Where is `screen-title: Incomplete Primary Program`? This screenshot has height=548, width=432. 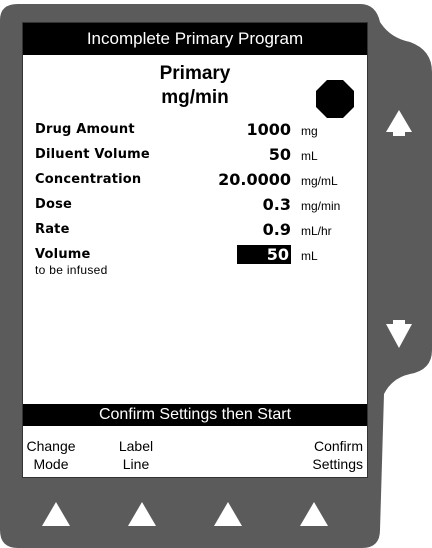
screen-title: Incomplete Primary Program is located at coordinates (195, 39).